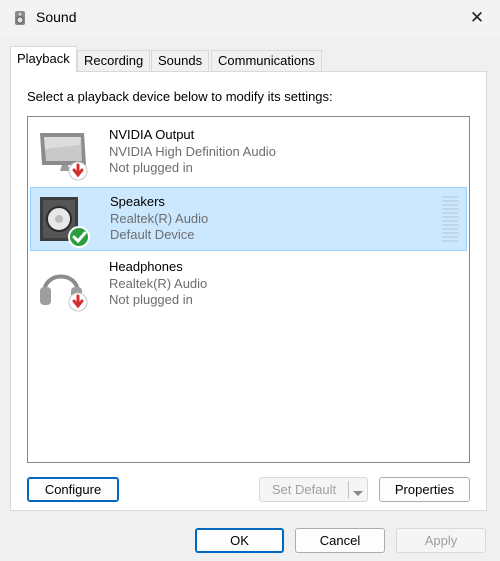 The image size is (500, 561). What do you see at coordinates (65, 154) in the screenshot?
I see `monitor-icon` at bounding box center [65, 154].